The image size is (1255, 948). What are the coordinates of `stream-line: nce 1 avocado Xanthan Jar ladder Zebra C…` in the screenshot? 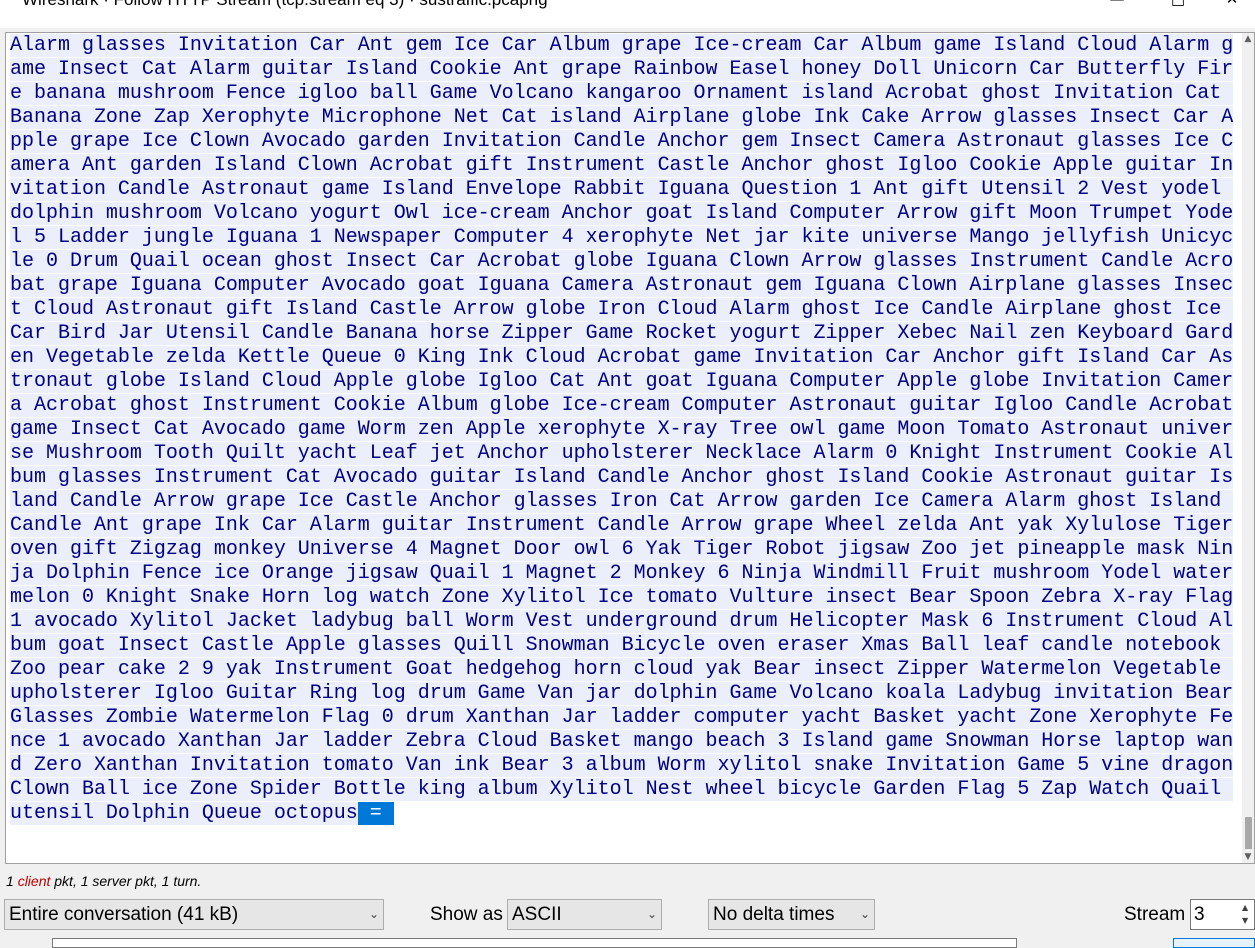 It's located at (623, 742).